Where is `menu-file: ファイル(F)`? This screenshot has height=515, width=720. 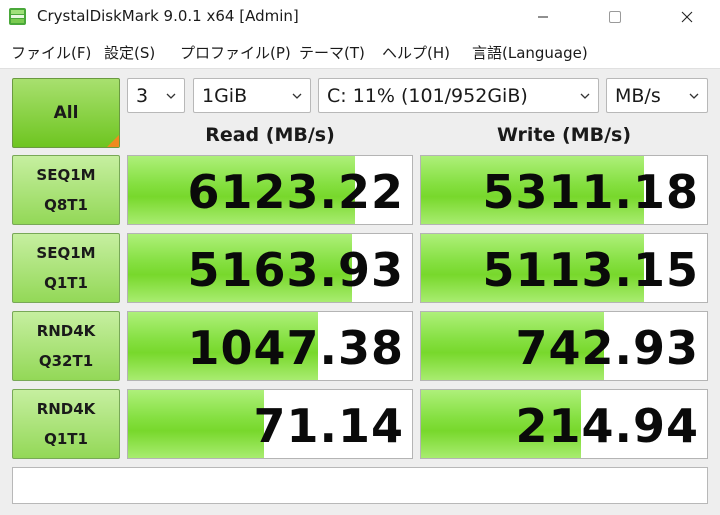 menu-file: ファイル(F) is located at coordinates (51, 52).